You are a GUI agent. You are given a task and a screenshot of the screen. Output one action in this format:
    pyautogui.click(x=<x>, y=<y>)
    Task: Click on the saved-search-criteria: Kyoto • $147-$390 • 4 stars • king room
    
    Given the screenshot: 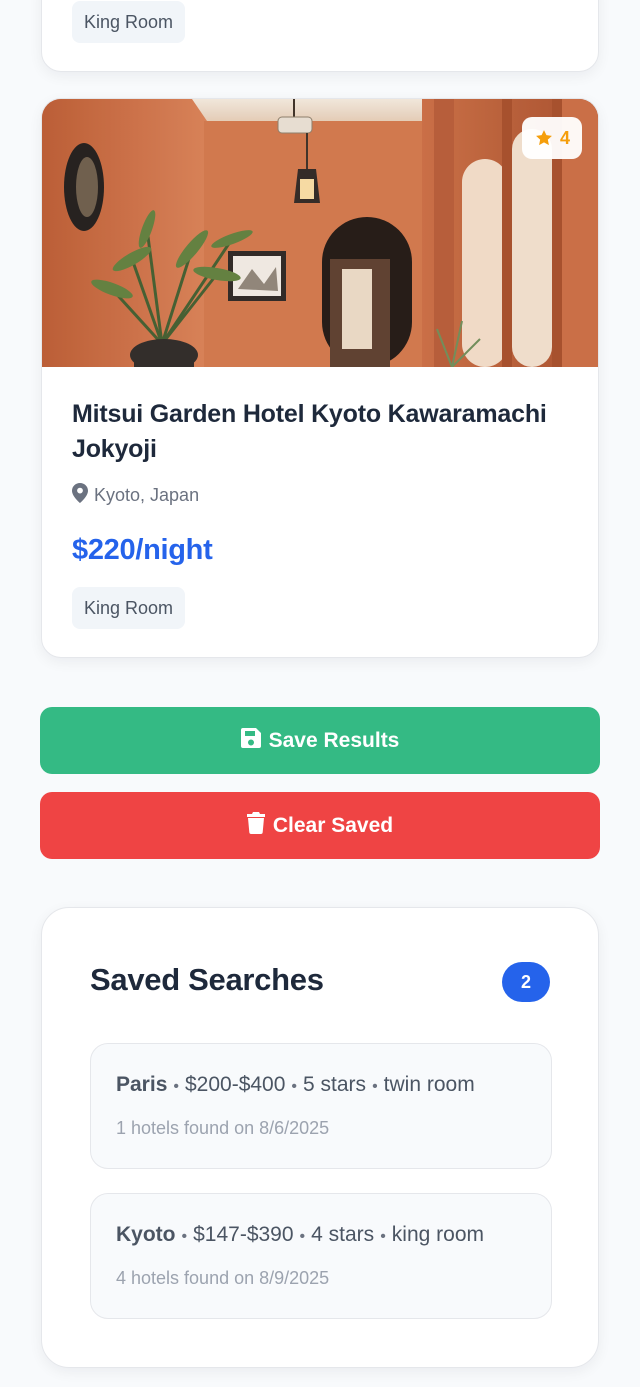 What is the action you would take?
    pyautogui.click(x=300, y=1235)
    